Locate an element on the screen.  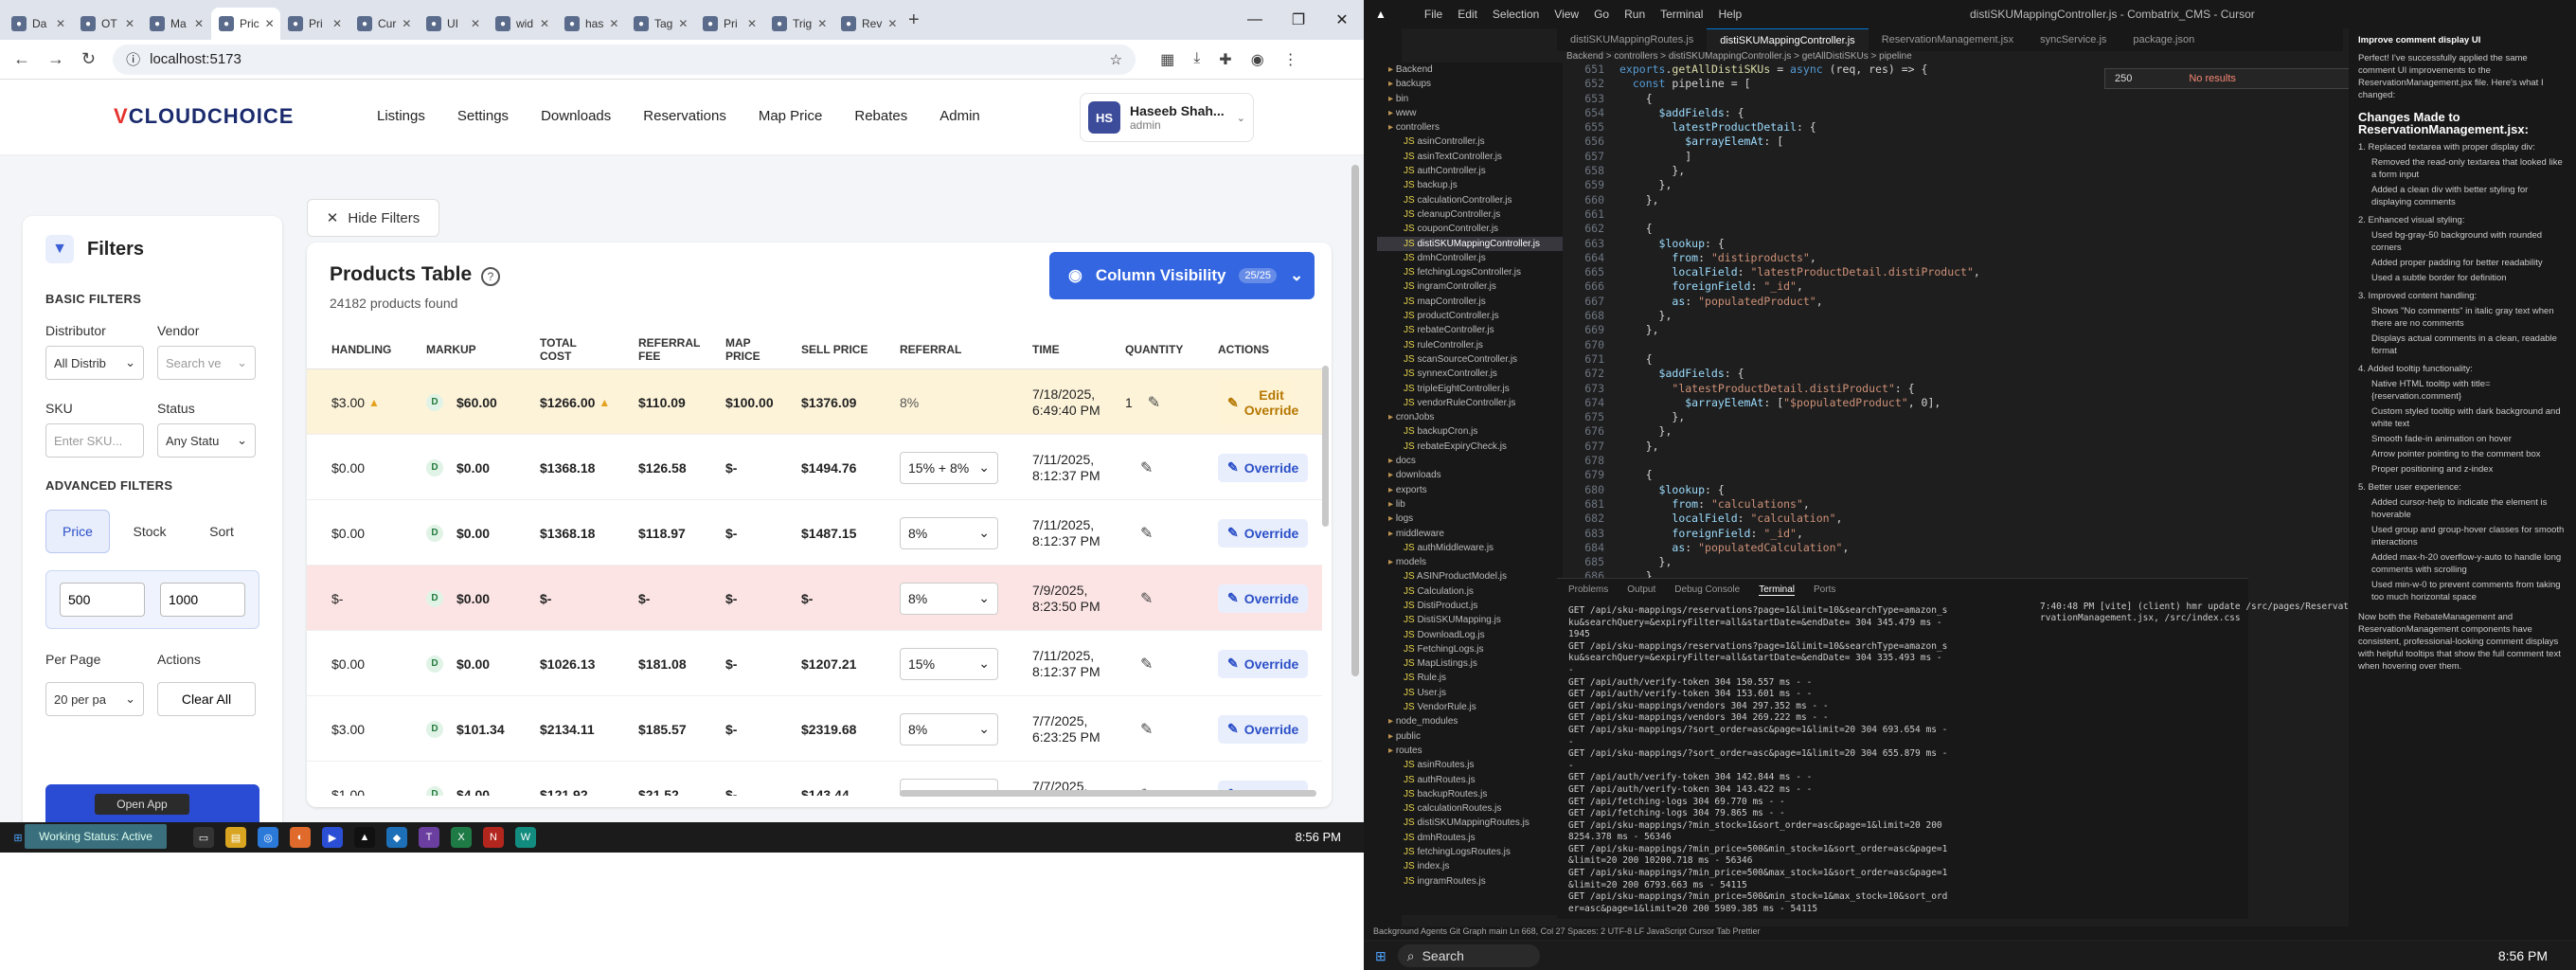
menu-item: Run is located at coordinates (1634, 14).